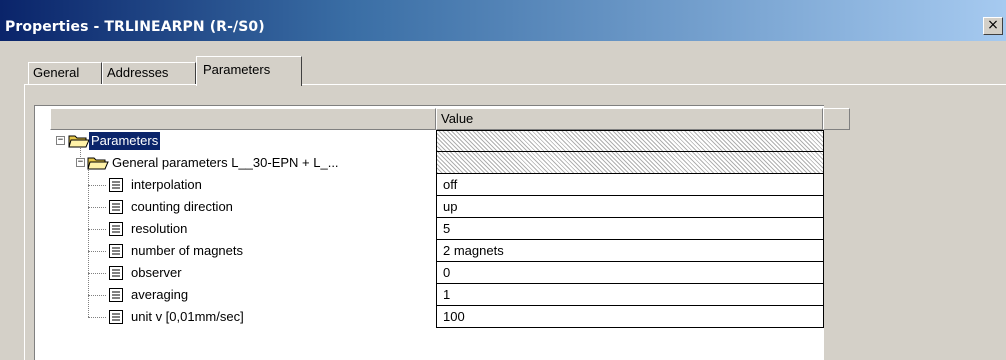 This screenshot has height=360, width=1006. What do you see at coordinates (629, 119) in the screenshot?
I see `column-header-value: Value` at bounding box center [629, 119].